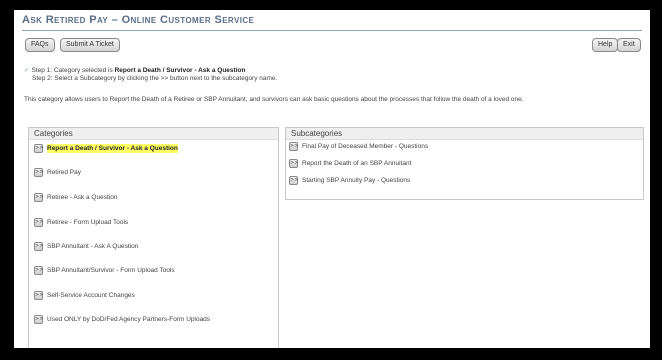  I want to click on subcategory-item-report-sbp-death: >> Report the Death of an SBP Annuitant, so click(350, 163).